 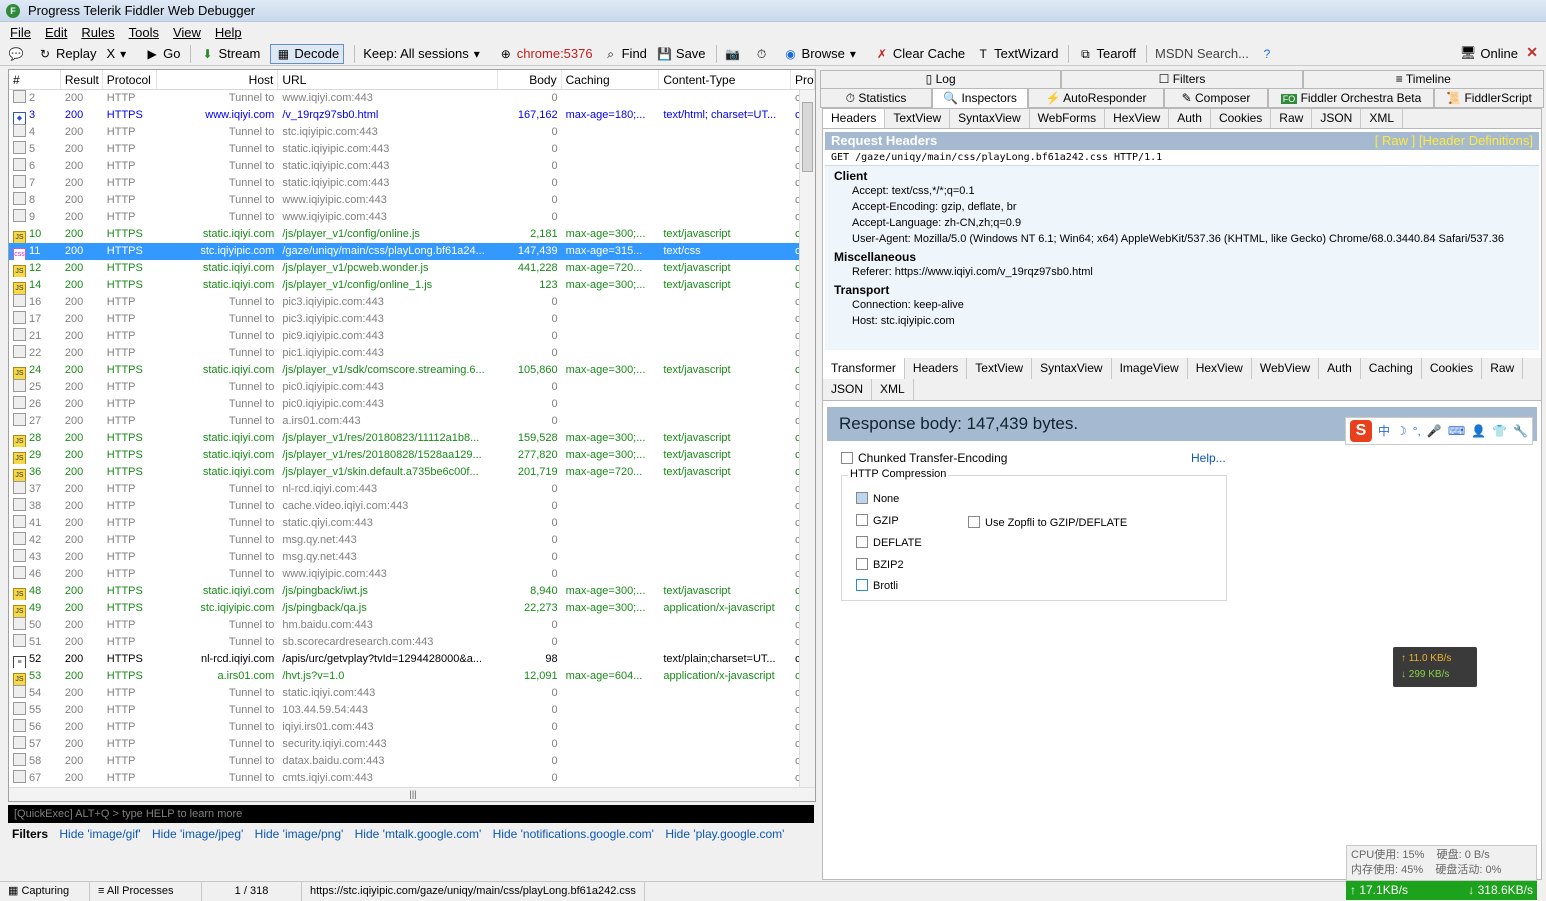 I want to click on resp-tab-syntaxview: SyntaxView, so click(x=1072, y=368).